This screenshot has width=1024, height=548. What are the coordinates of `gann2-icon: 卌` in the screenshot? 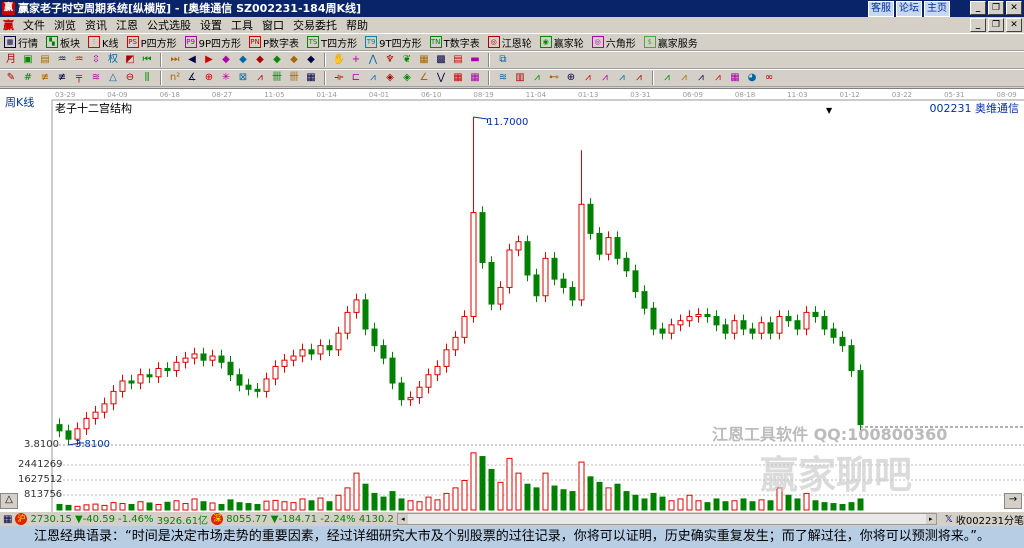 It's located at (294, 78).